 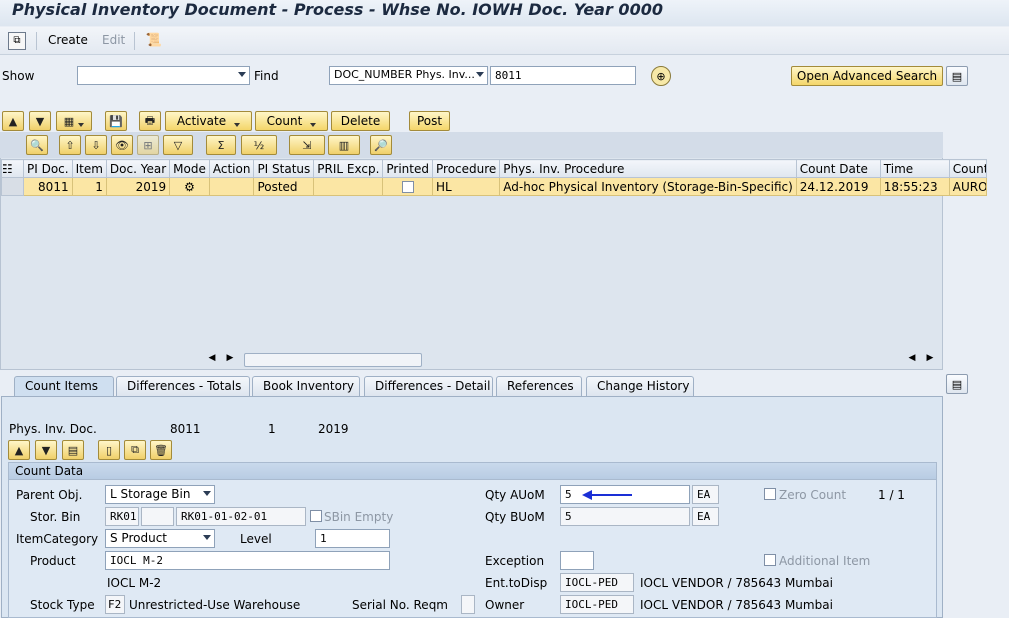 I want to click on column-header: Procedure, so click(x=466, y=168).